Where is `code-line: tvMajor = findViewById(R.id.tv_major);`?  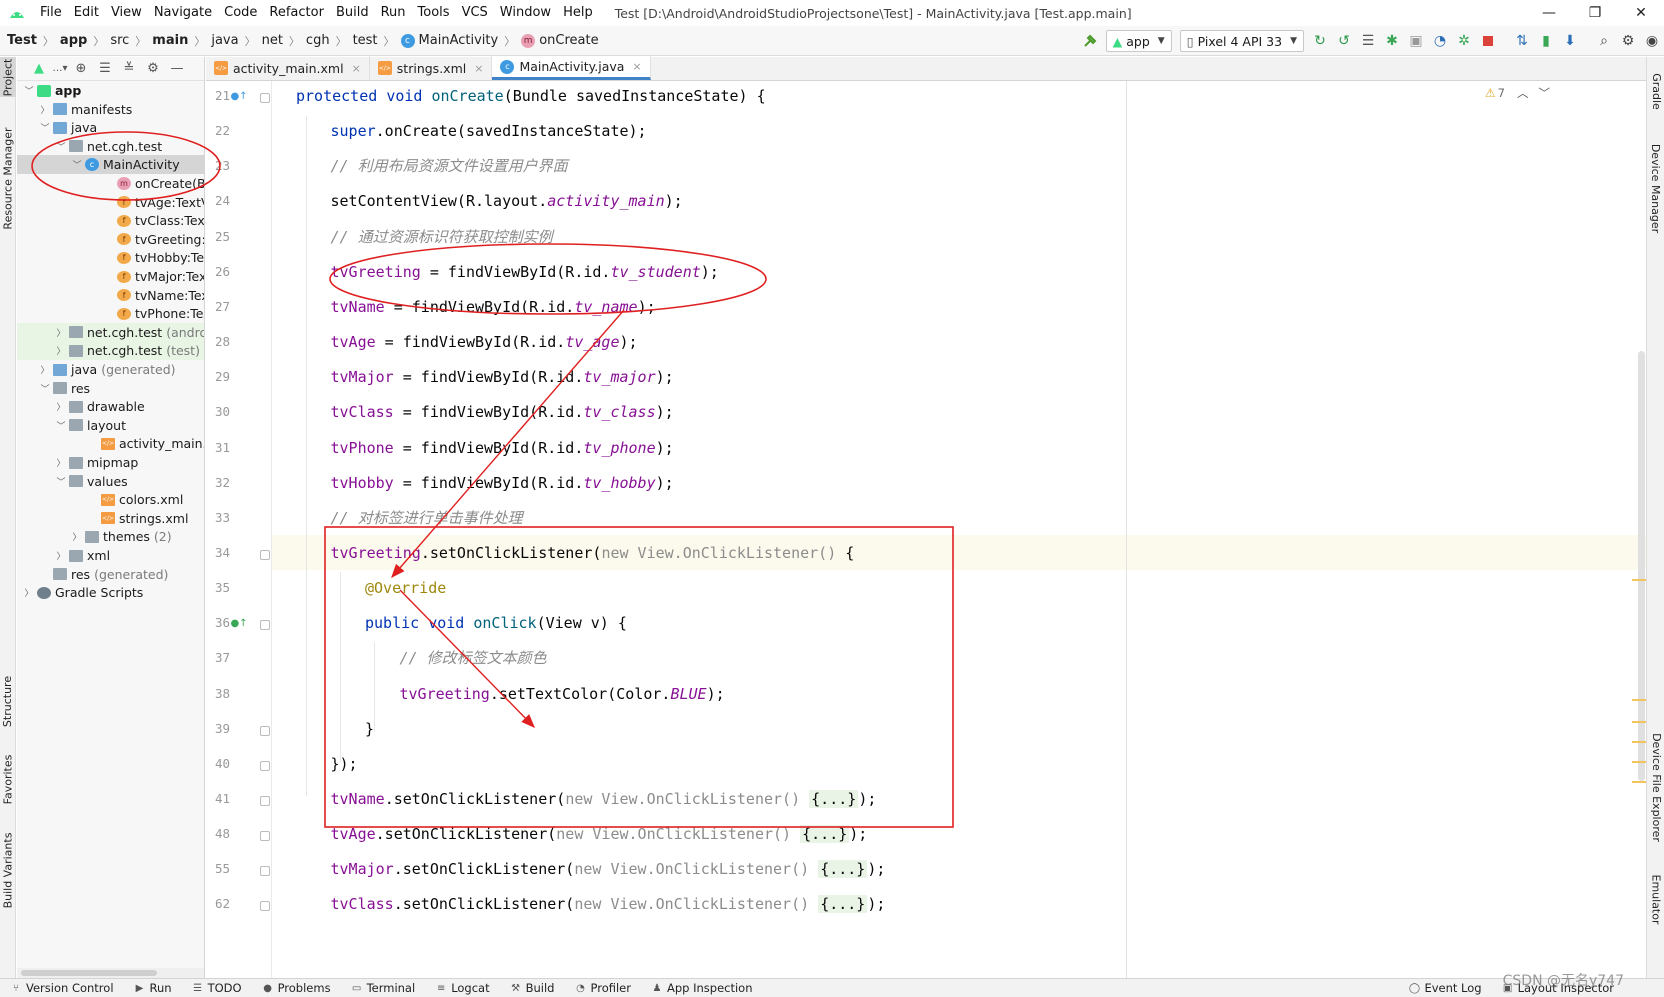 code-line: tvMajor = findViewById(R.id.tv_major); is located at coordinates (502, 377).